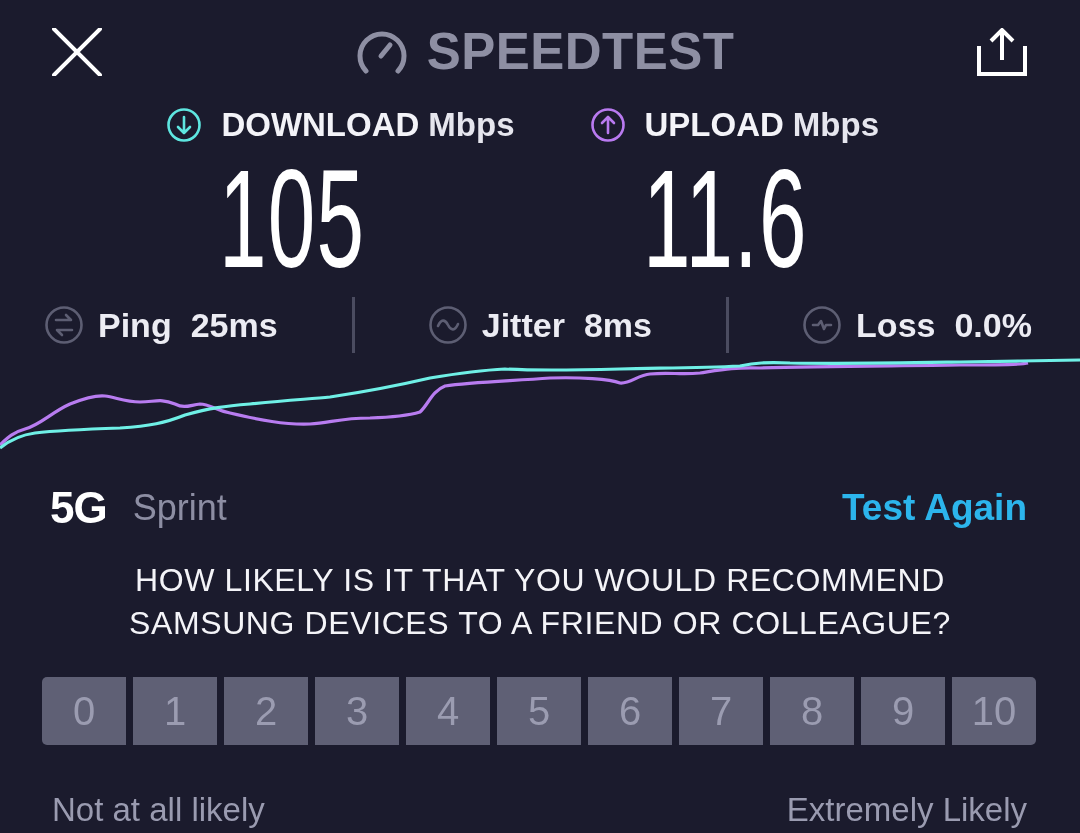  What do you see at coordinates (158, 810) in the screenshot?
I see `scale-low-label: Not at all likely` at bounding box center [158, 810].